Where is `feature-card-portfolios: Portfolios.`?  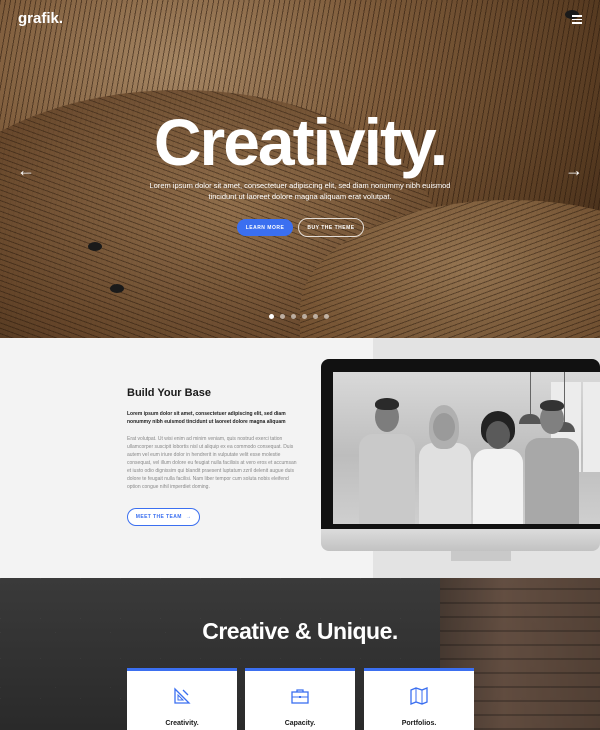
feature-card-portfolios: Portfolios. is located at coordinates (419, 699).